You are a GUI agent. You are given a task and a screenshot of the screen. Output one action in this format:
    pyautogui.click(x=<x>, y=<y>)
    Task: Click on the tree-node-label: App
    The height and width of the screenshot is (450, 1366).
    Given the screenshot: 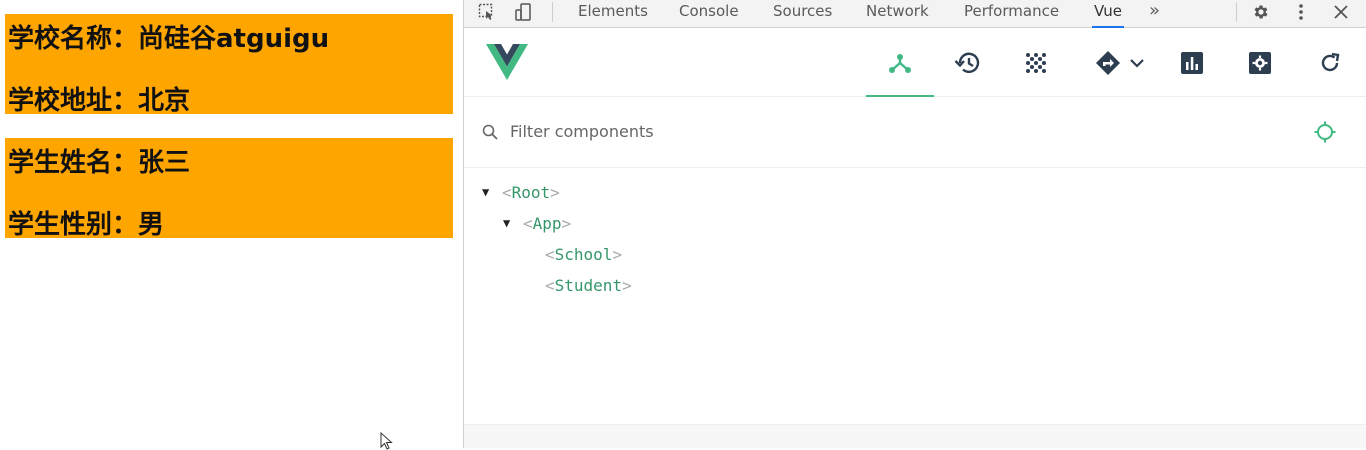 What is the action you would take?
    pyautogui.click(x=547, y=223)
    